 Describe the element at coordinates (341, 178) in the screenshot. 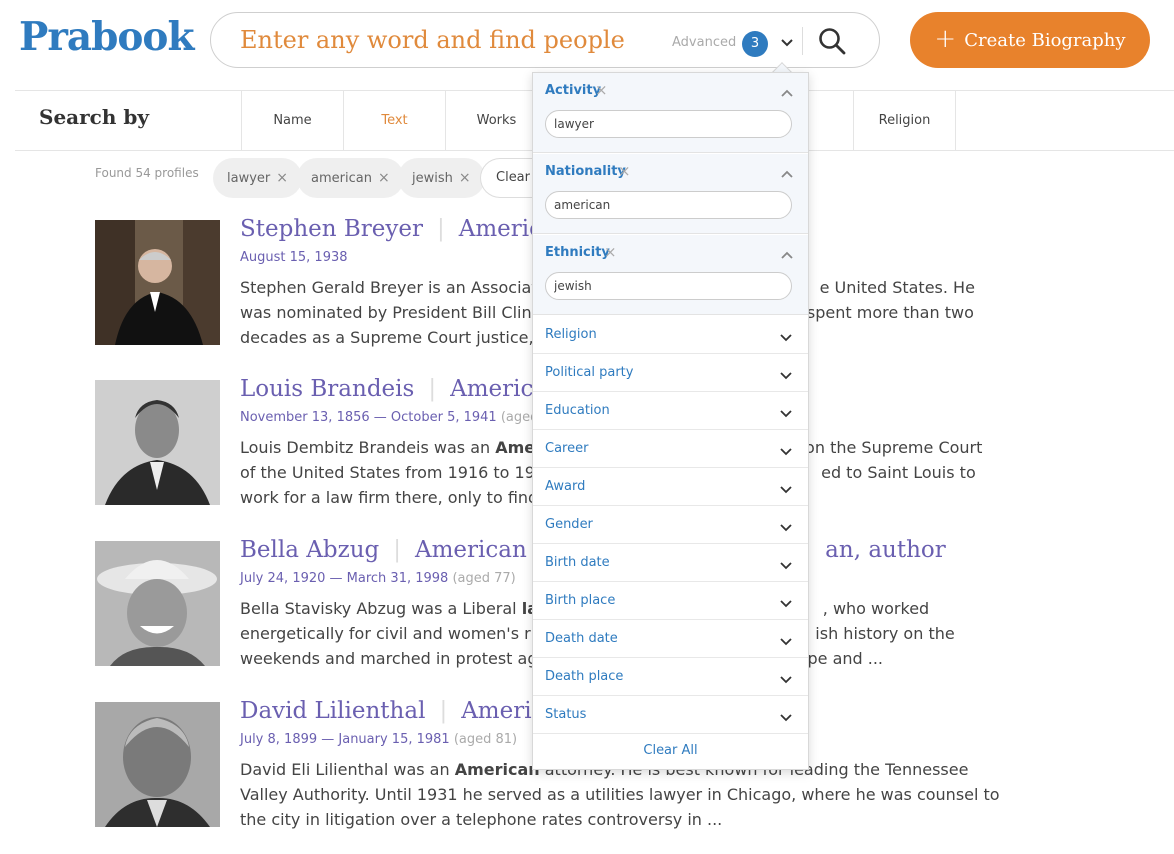

I see `chip-label: american` at that location.